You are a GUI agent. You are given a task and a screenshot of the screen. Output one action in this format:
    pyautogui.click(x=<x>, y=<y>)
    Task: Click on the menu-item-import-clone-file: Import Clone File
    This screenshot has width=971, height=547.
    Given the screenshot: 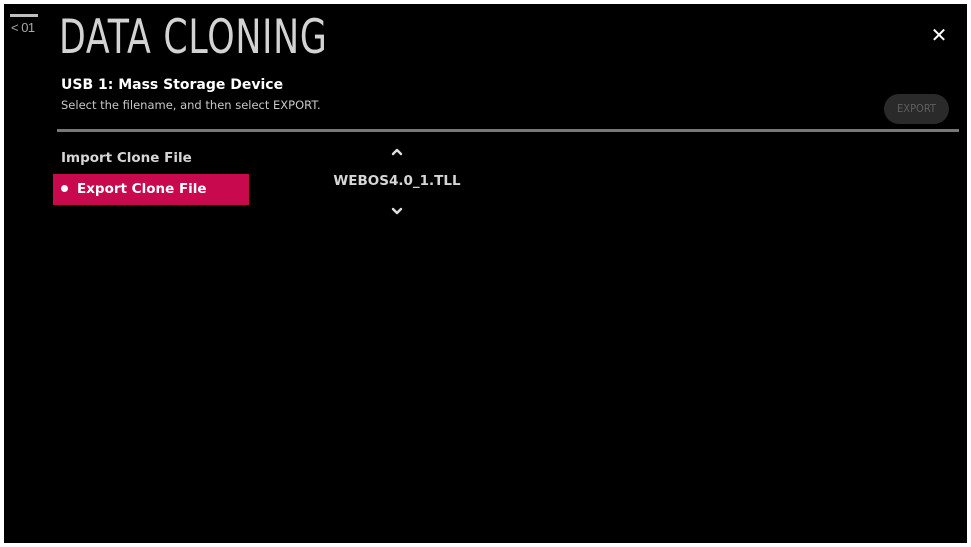 What is the action you would take?
    pyautogui.click(x=151, y=158)
    